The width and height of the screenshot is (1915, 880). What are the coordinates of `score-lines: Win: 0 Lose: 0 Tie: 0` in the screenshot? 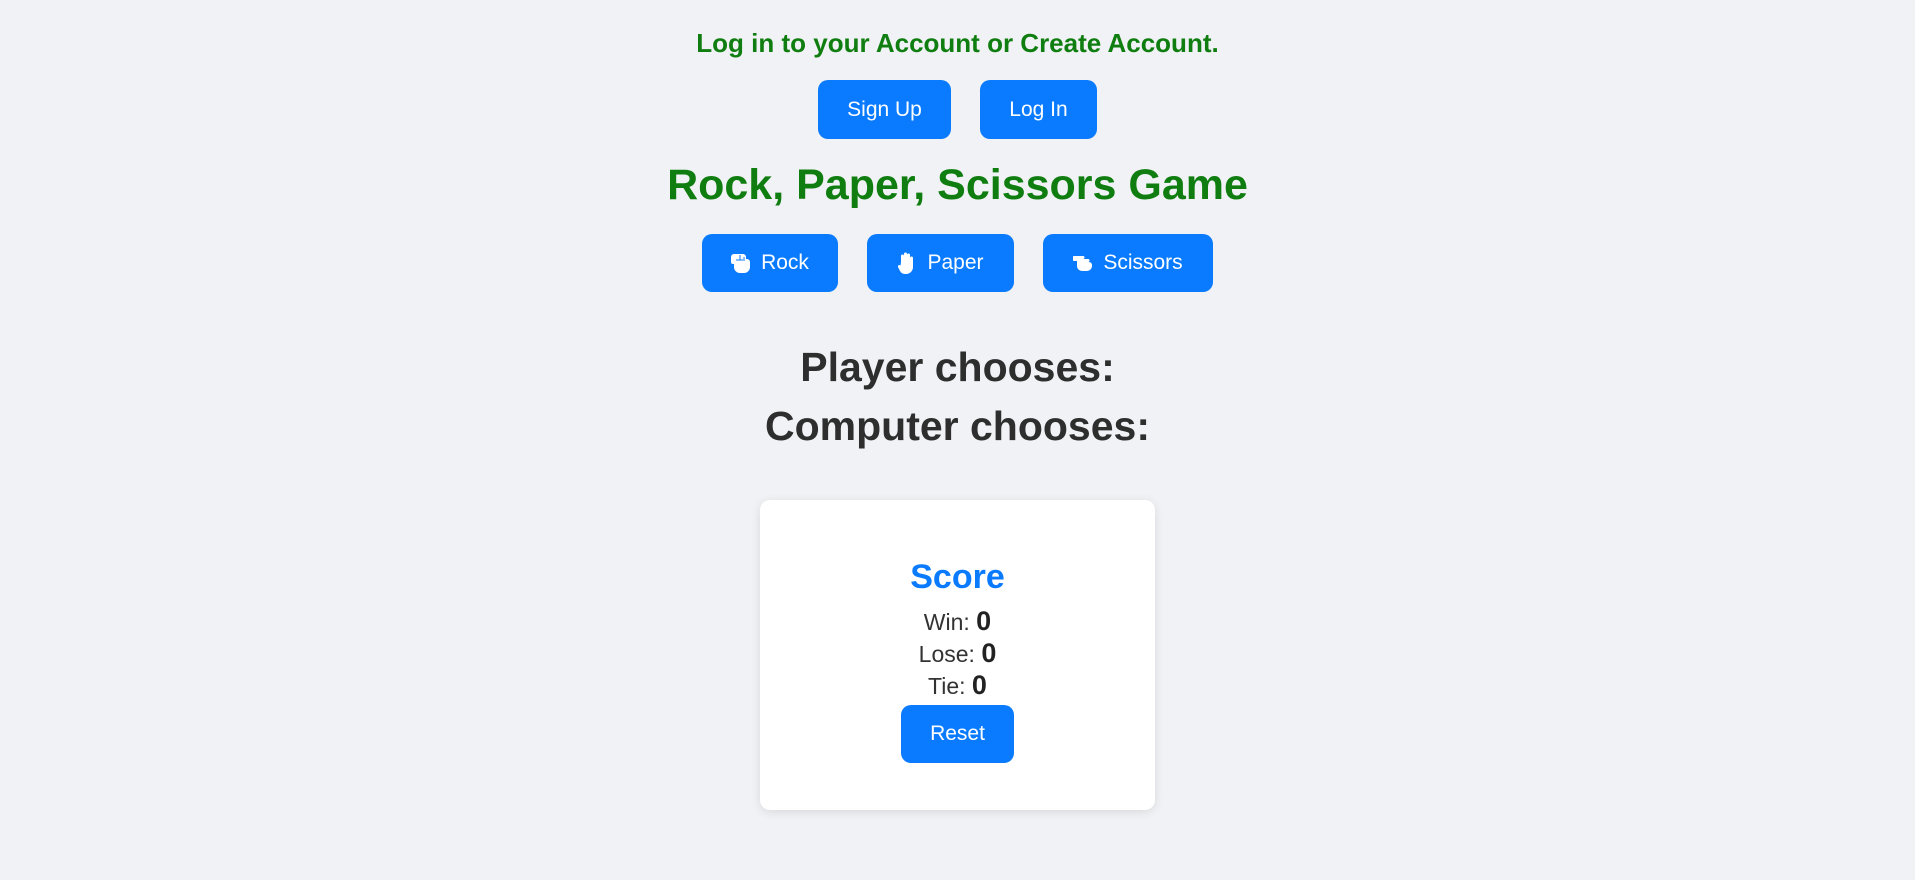 It's located at (958, 653).